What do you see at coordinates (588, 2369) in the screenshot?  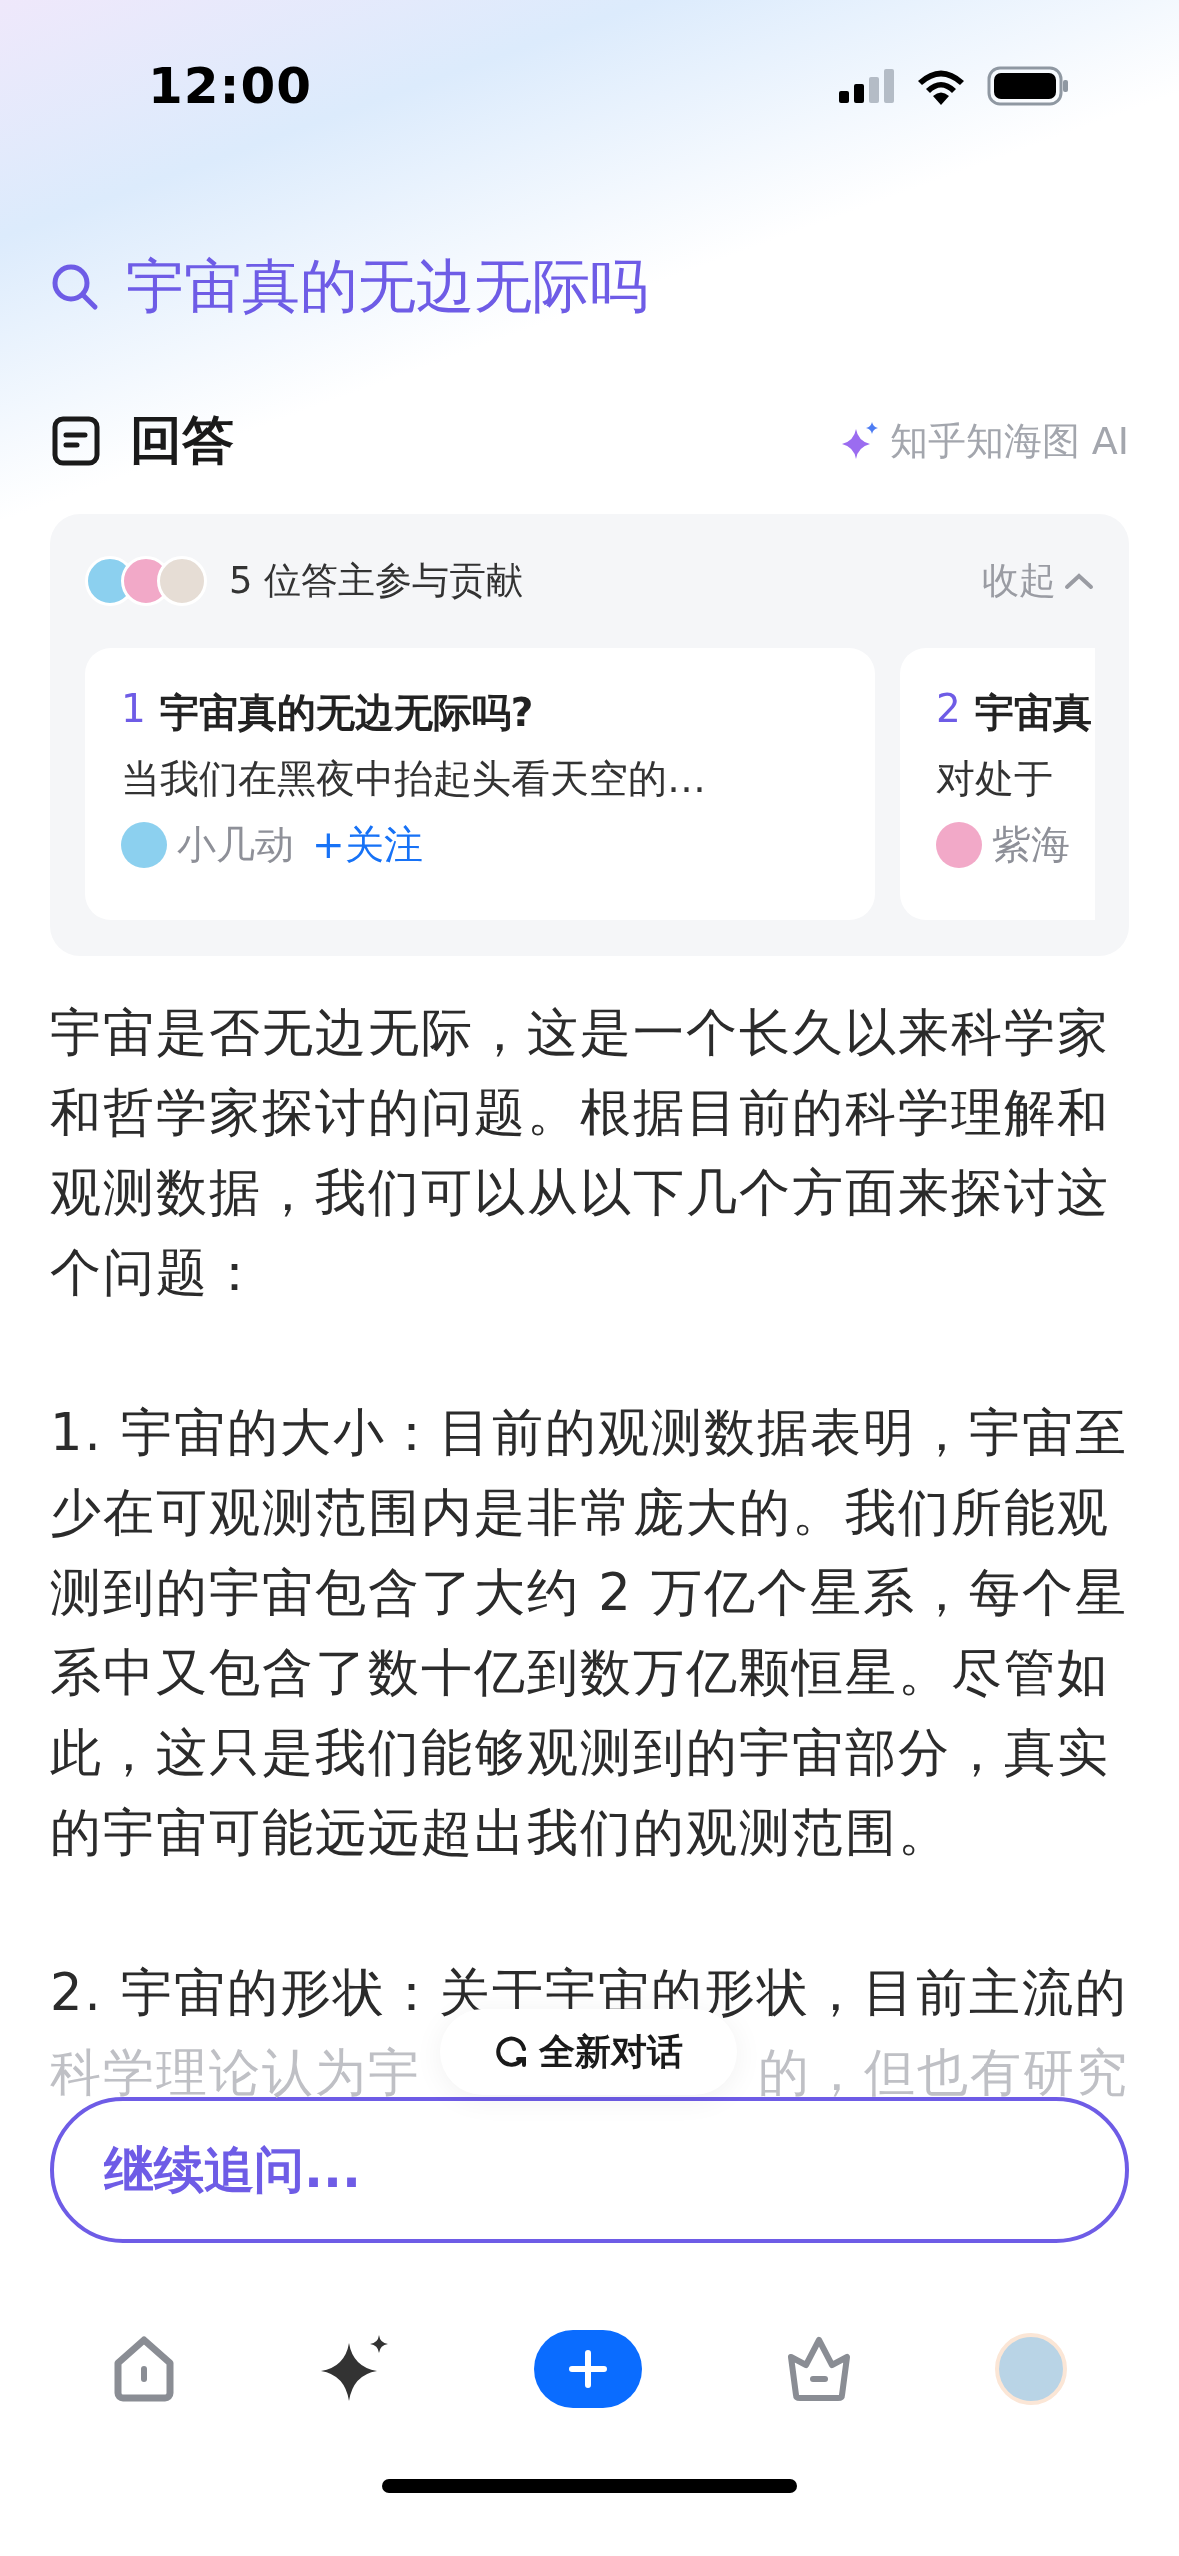 I see `plus-icon` at bounding box center [588, 2369].